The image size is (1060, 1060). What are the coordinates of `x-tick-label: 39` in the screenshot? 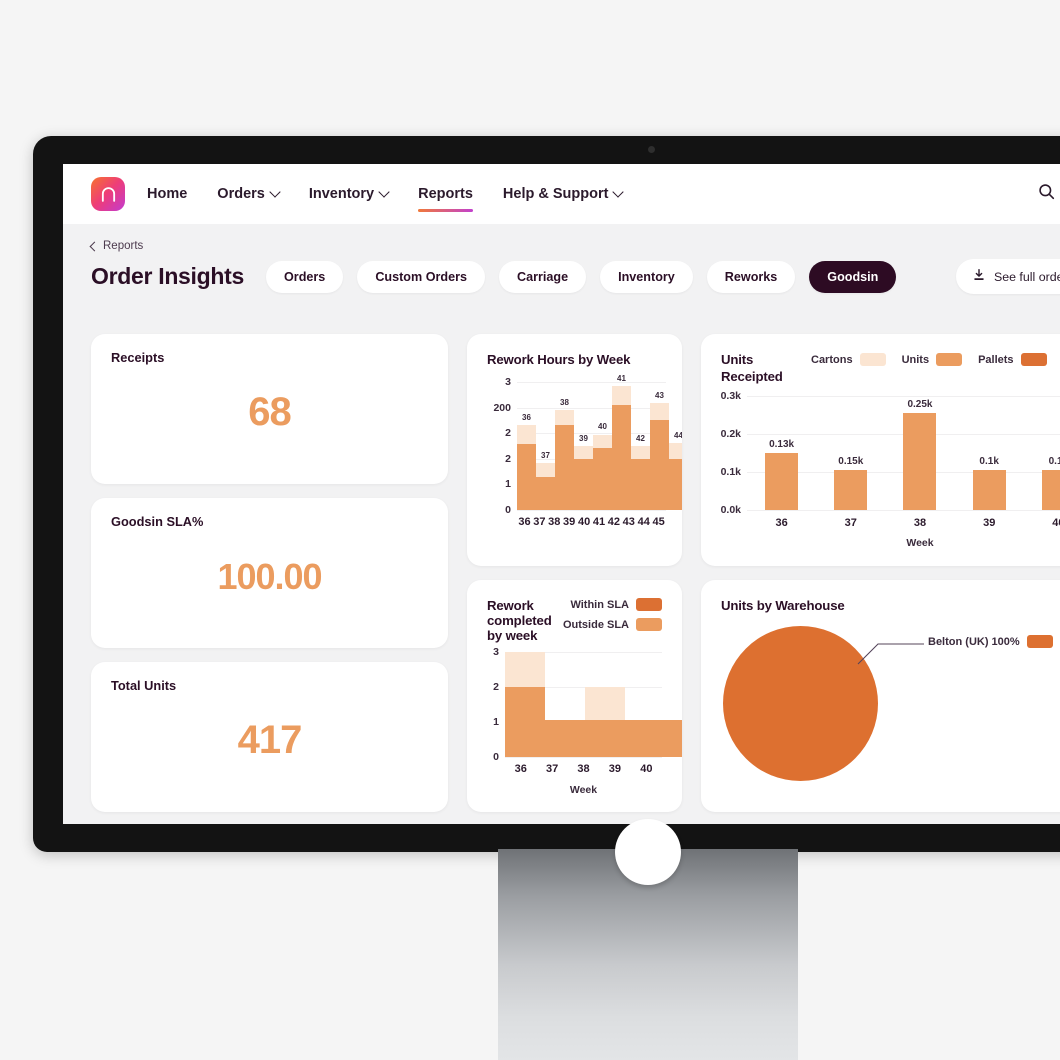 It's located at (569, 522).